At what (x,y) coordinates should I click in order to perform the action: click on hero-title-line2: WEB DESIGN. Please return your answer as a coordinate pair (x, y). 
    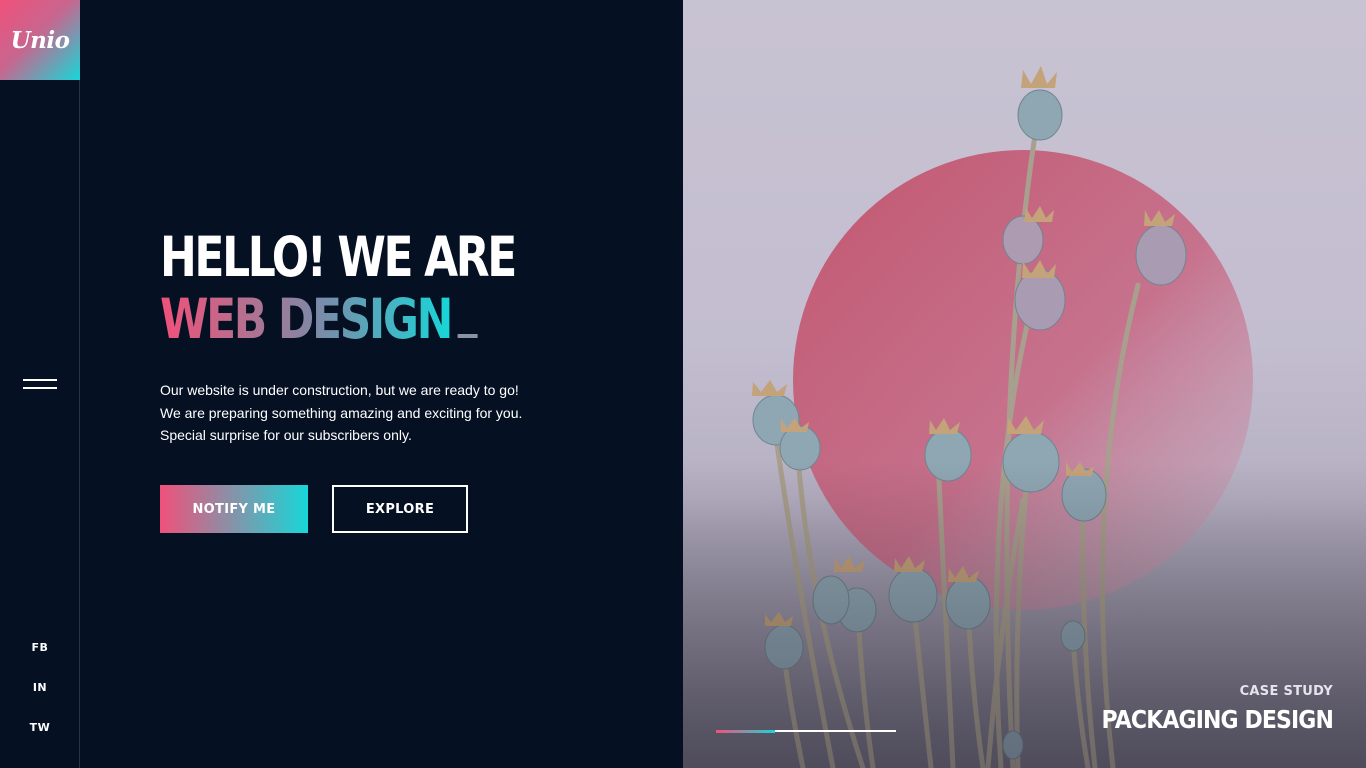
    Looking at the image, I should click on (337, 319).